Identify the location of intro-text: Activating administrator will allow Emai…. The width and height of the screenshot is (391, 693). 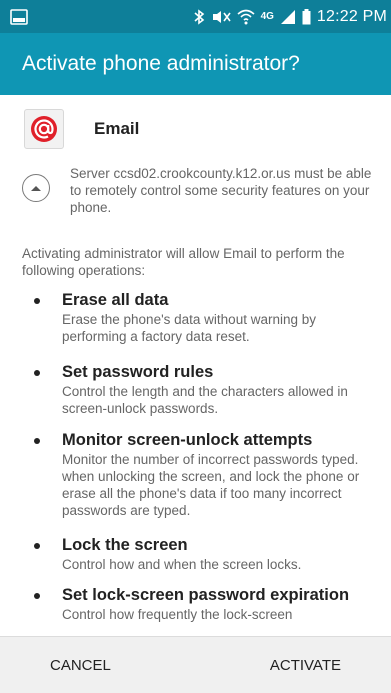
(183, 262).